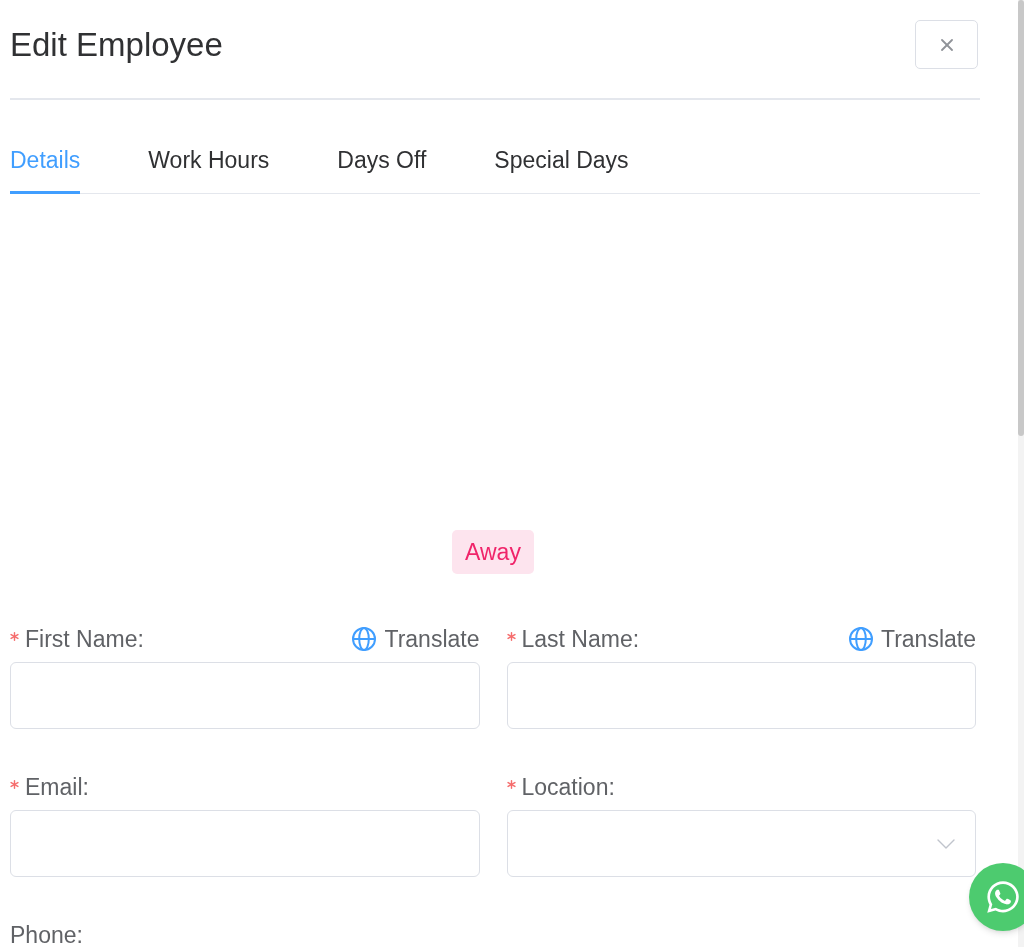 Image resolution: width=1024 pixels, height=947 pixels. Describe the element at coordinates (46, 935) in the screenshot. I see `field-label: Phone:` at that location.